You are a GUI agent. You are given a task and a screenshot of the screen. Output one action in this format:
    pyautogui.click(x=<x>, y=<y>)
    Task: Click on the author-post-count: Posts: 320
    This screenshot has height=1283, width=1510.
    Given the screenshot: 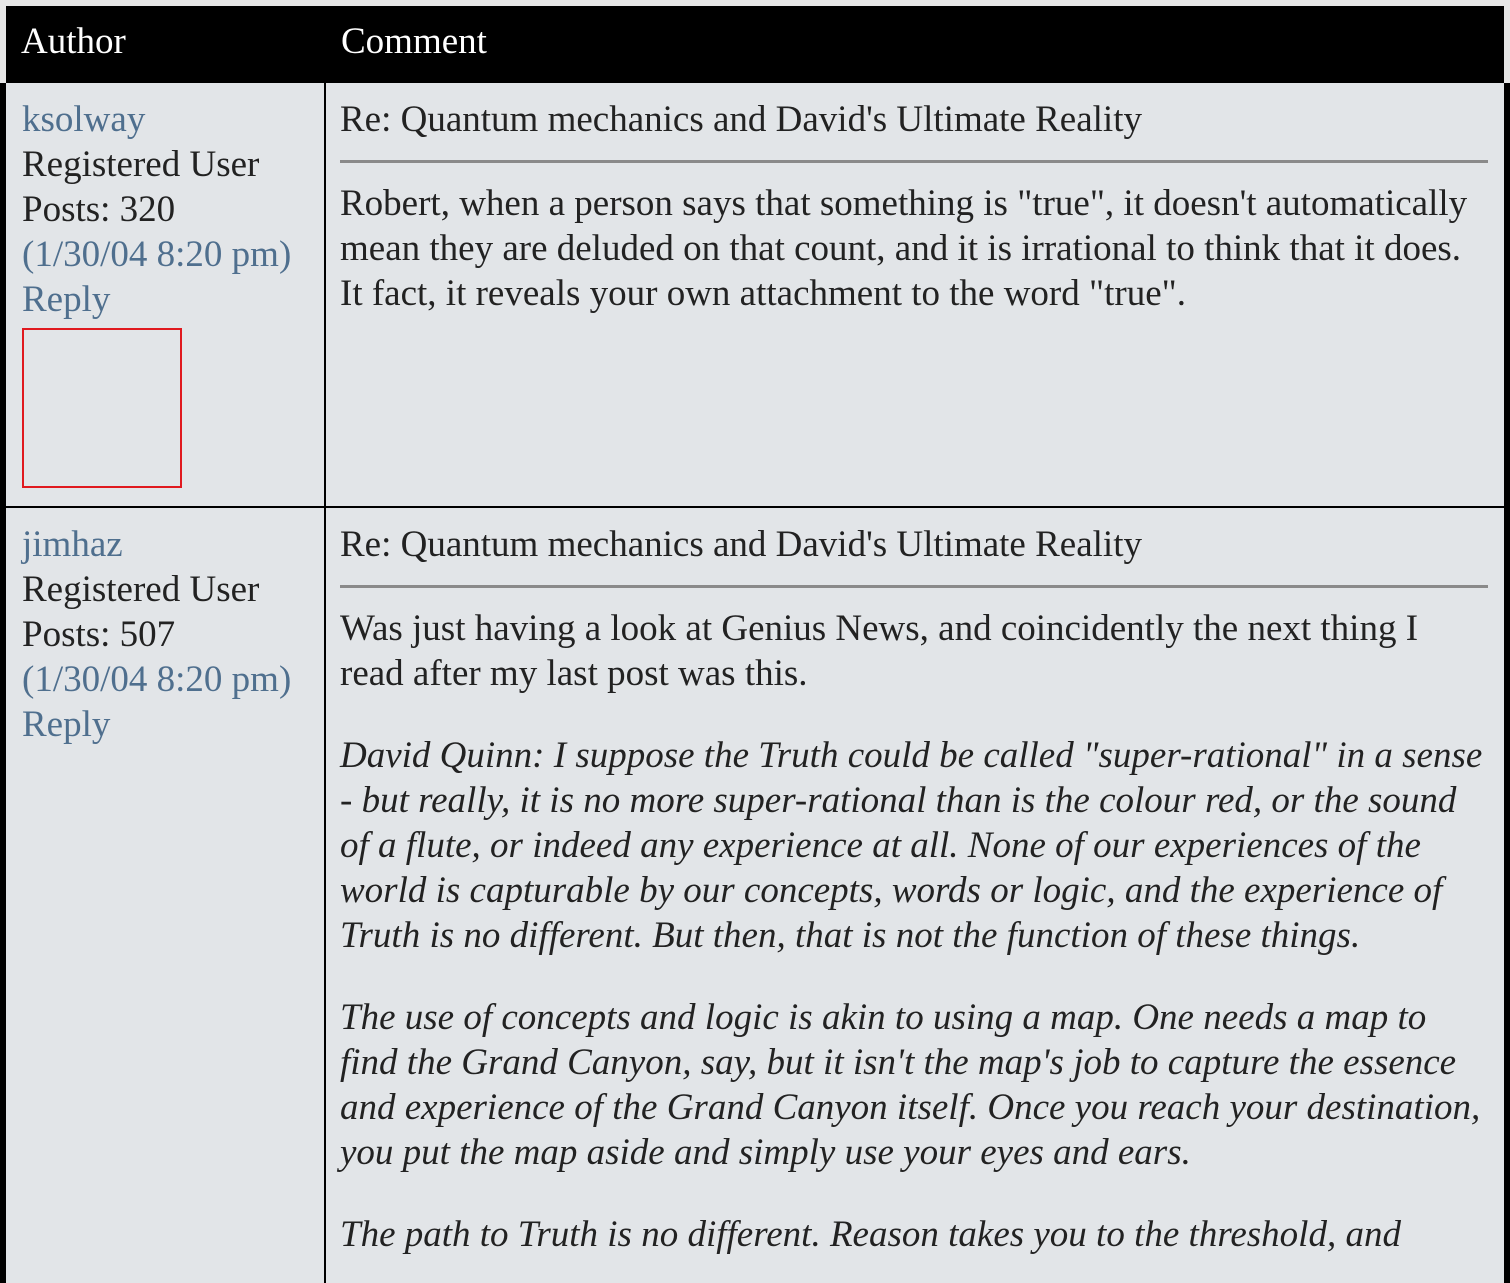 What is the action you would take?
    pyautogui.click(x=99, y=209)
    